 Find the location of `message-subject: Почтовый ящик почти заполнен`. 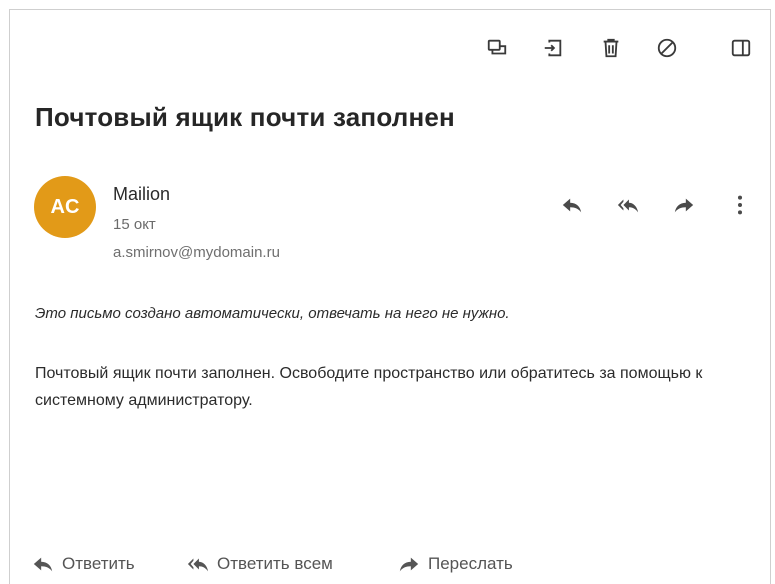

message-subject: Почтовый ящик почти заполнен is located at coordinates (245, 117).